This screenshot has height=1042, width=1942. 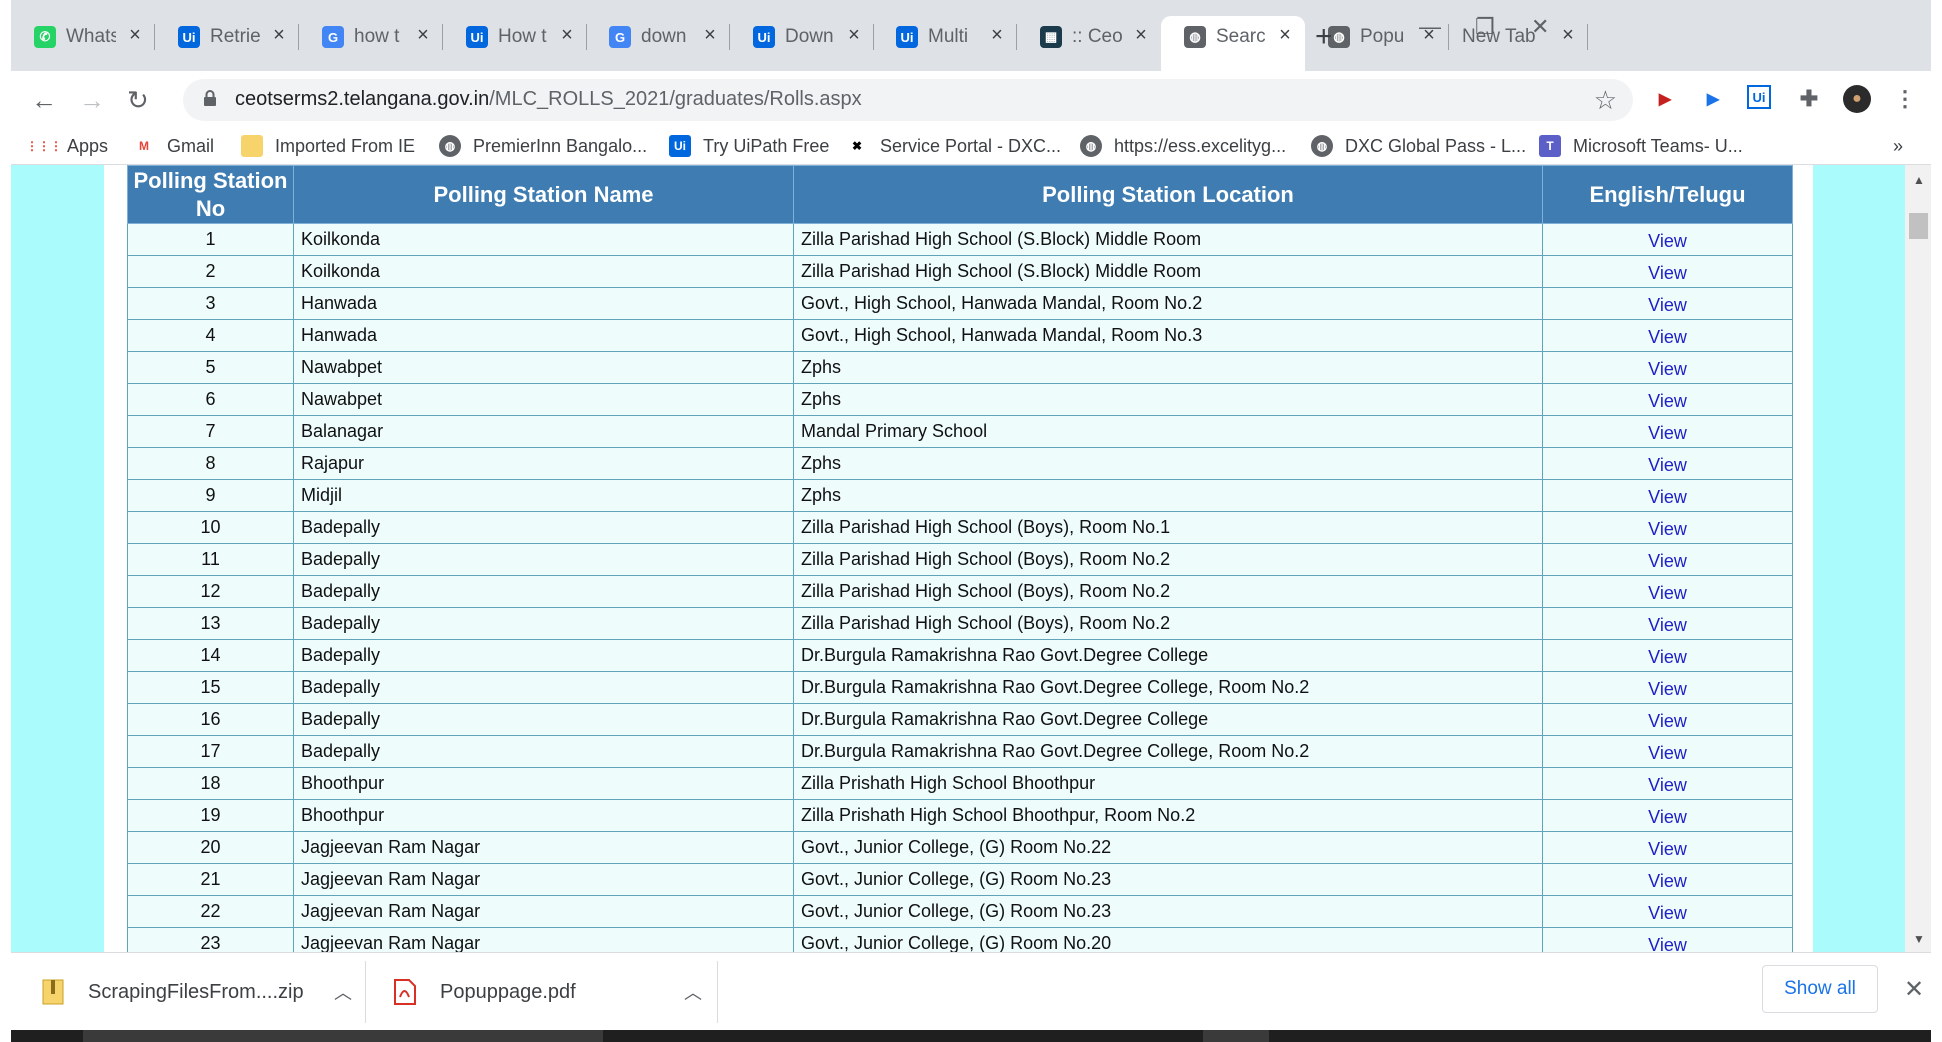 I want to click on reload-icon: ↻, so click(x=138, y=100).